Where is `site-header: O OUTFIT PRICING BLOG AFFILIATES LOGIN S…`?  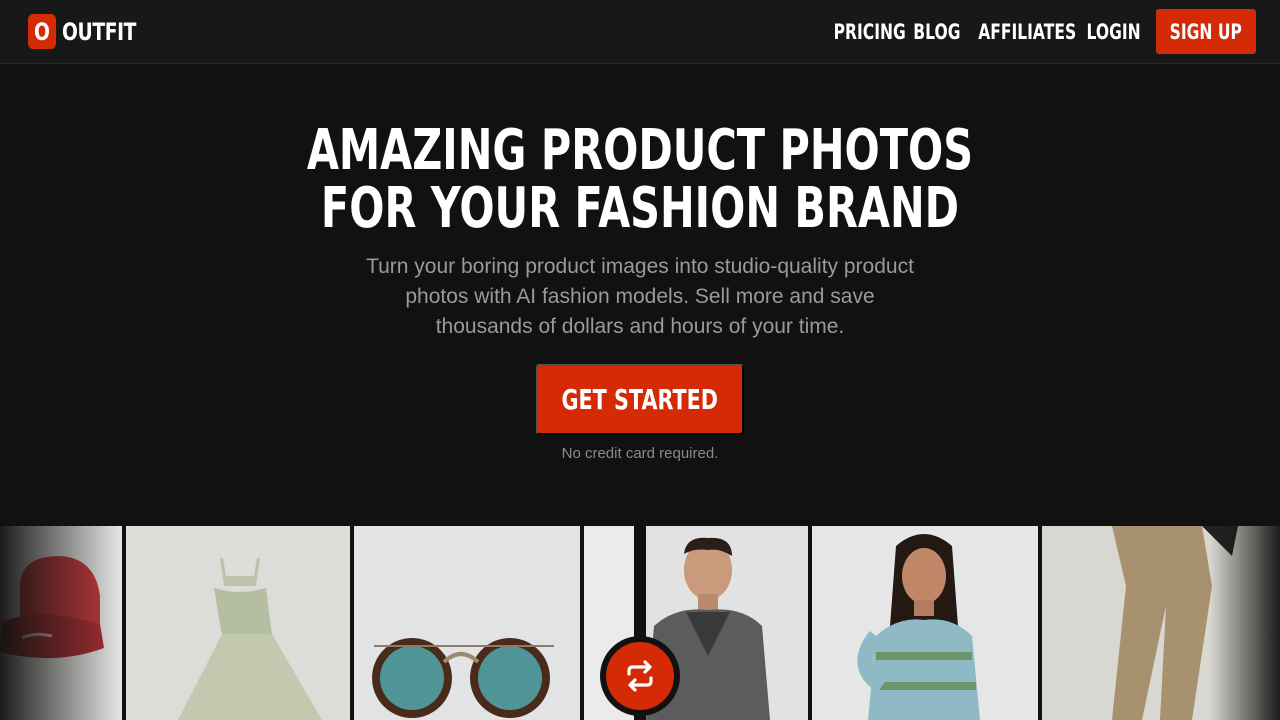 site-header: O OUTFIT PRICING BLOG AFFILIATES LOGIN S… is located at coordinates (640, 32).